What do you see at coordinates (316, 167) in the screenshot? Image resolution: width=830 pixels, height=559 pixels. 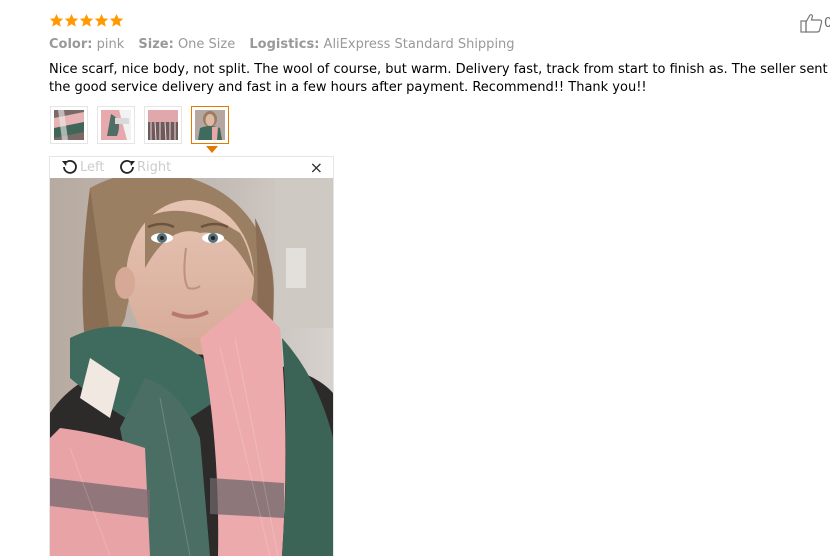 I see `close-viewer-button: ×` at bounding box center [316, 167].